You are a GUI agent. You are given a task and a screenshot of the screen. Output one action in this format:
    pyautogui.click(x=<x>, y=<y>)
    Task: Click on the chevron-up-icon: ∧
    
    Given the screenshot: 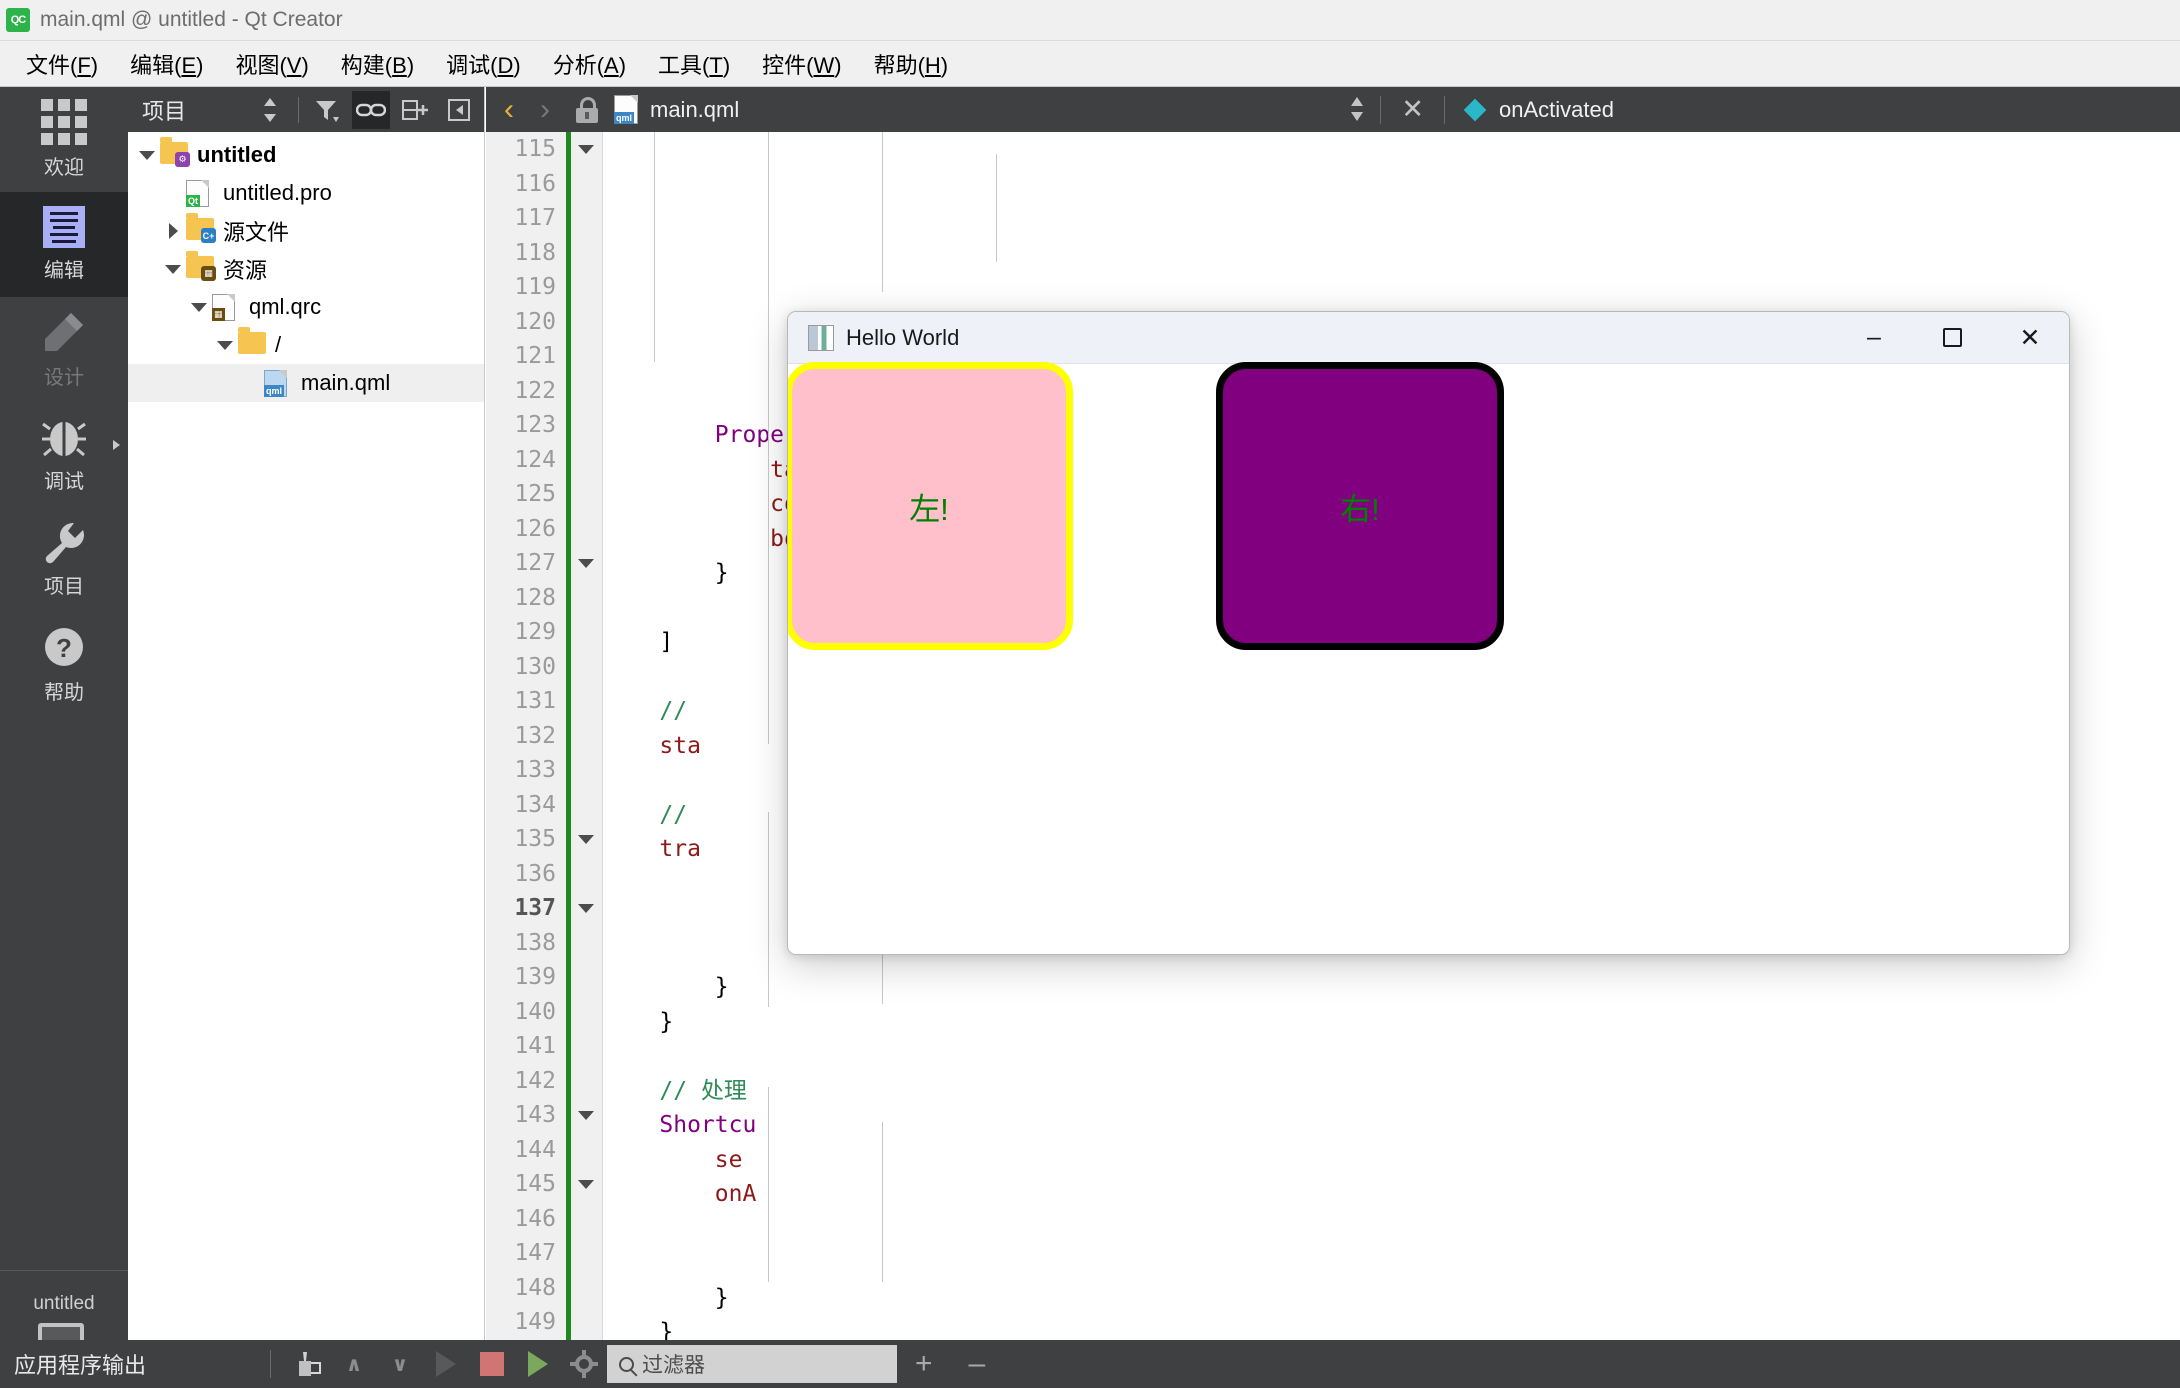 What is the action you would take?
    pyautogui.click(x=354, y=1364)
    